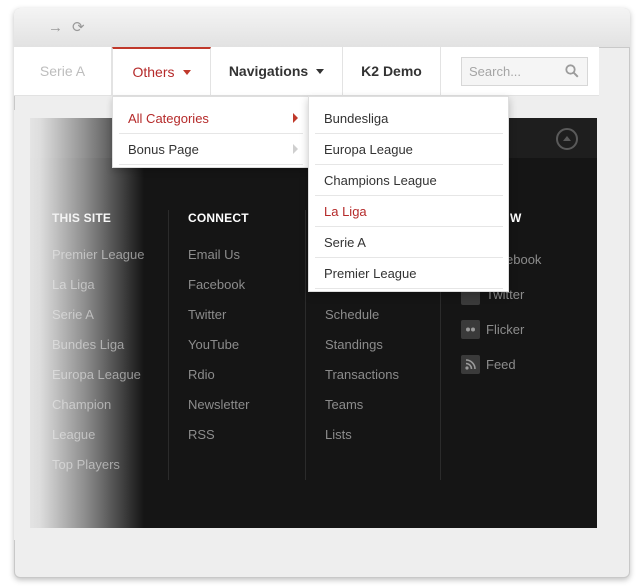 The width and height of the screenshot is (640, 586). What do you see at coordinates (73, 284) in the screenshot?
I see `footer-link: La Liga` at bounding box center [73, 284].